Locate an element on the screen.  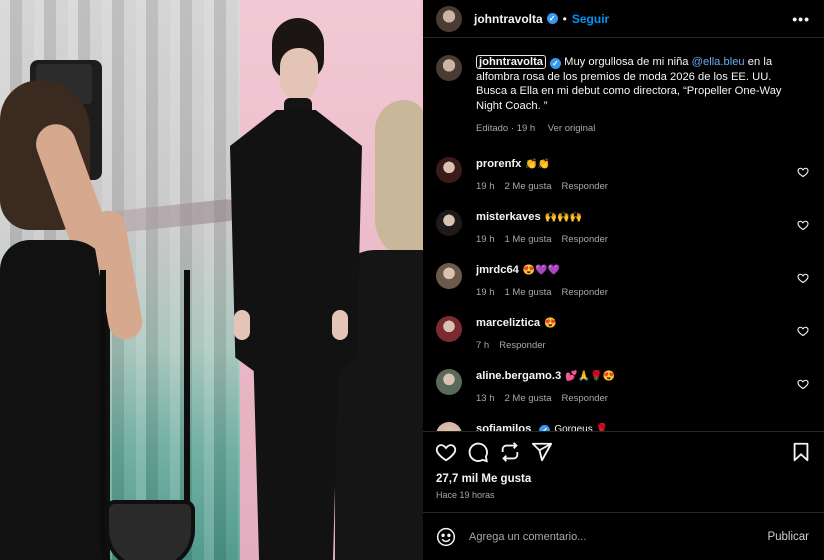
comment-icon is located at coordinates (478, 452).